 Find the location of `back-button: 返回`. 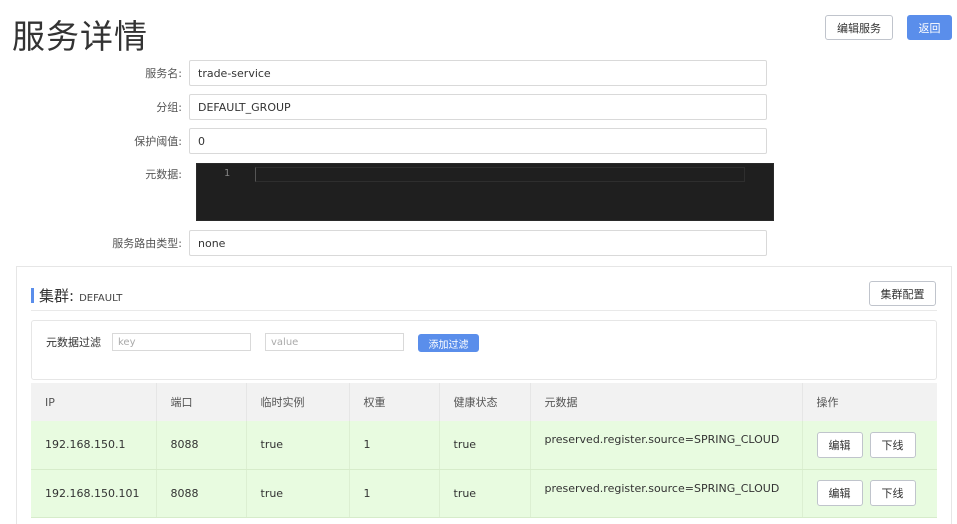

back-button: 返回 is located at coordinates (929, 27).